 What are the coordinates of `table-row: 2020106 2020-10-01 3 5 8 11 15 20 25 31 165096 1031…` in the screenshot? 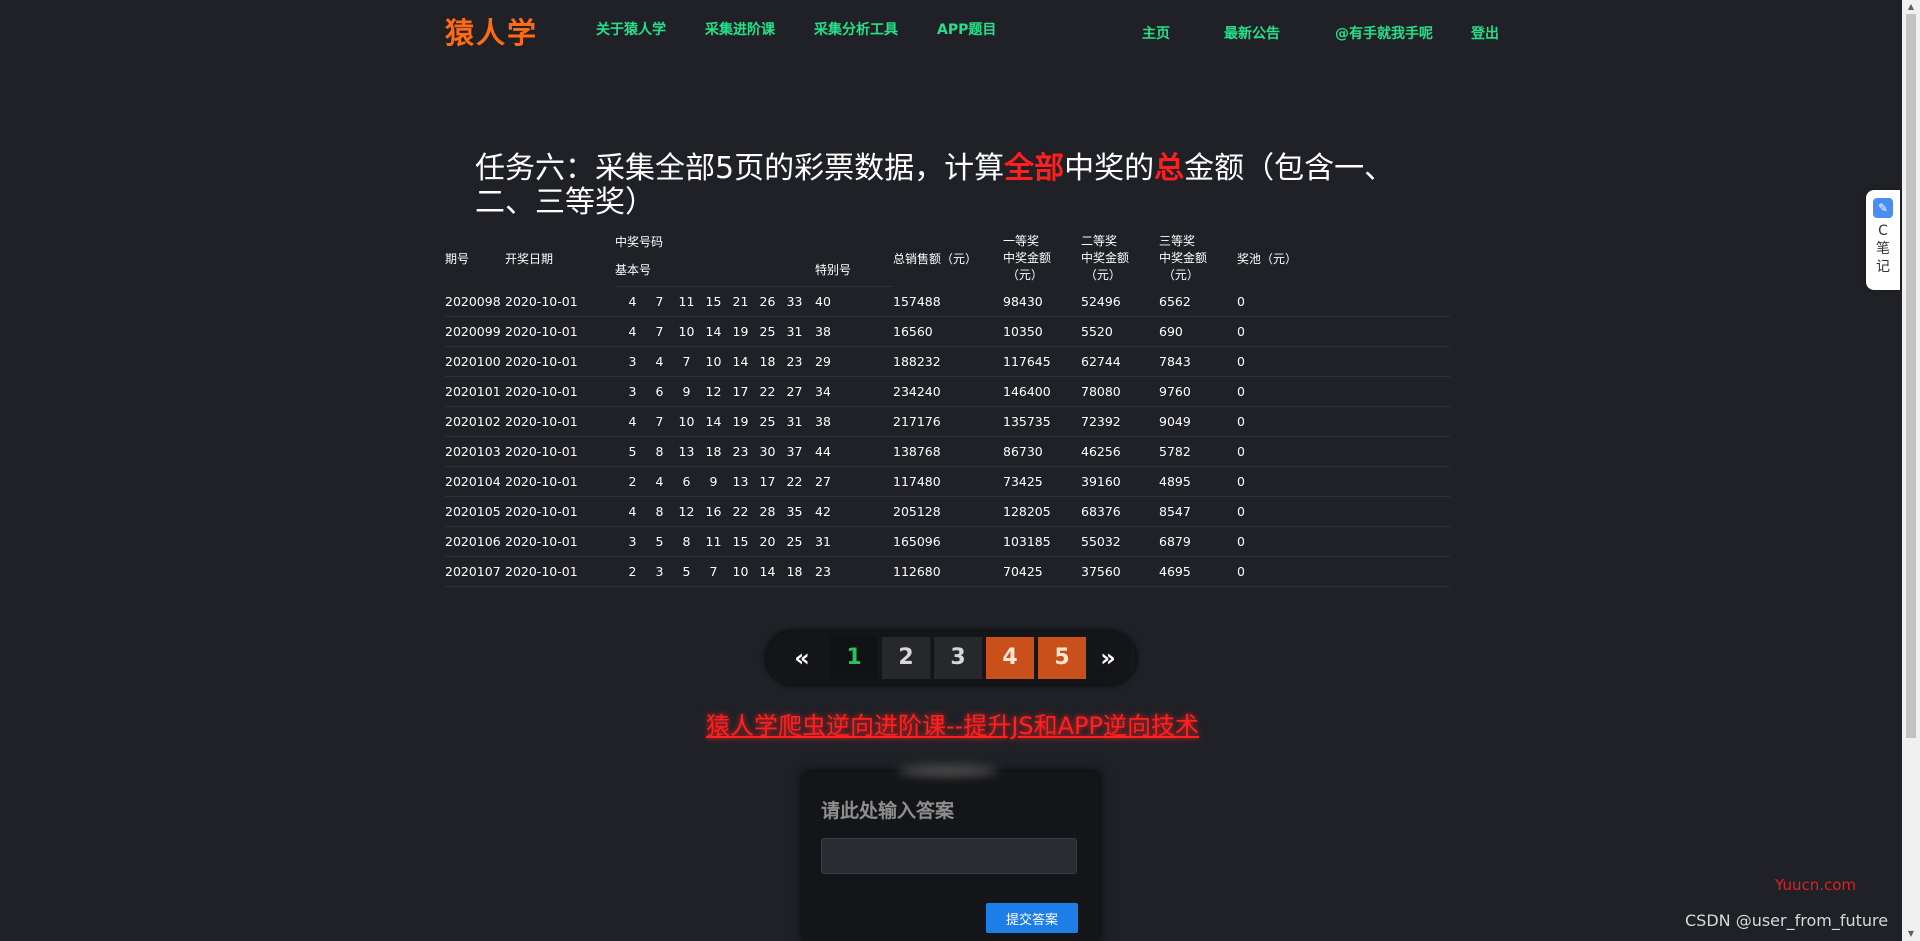 It's located at (947, 542).